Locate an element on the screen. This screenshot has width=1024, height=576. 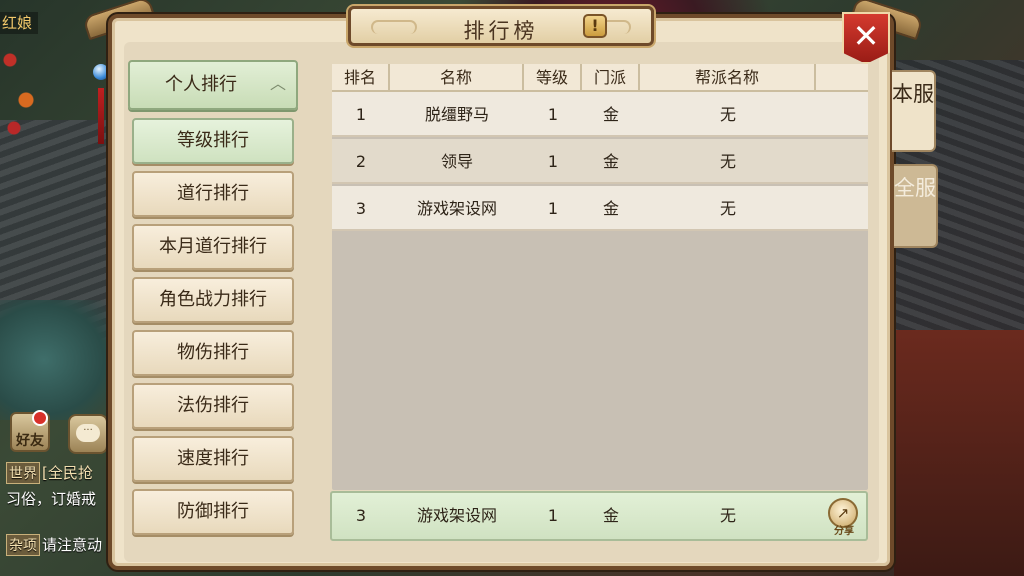
table-row: 1 脱缰野马 1 金 无 is located at coordinates (600, 114).